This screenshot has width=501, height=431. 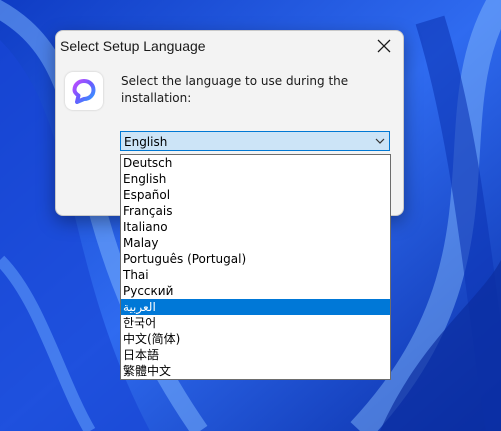 I want to click on dialog-title: Select Setup Language, so click(x=133, y=46).